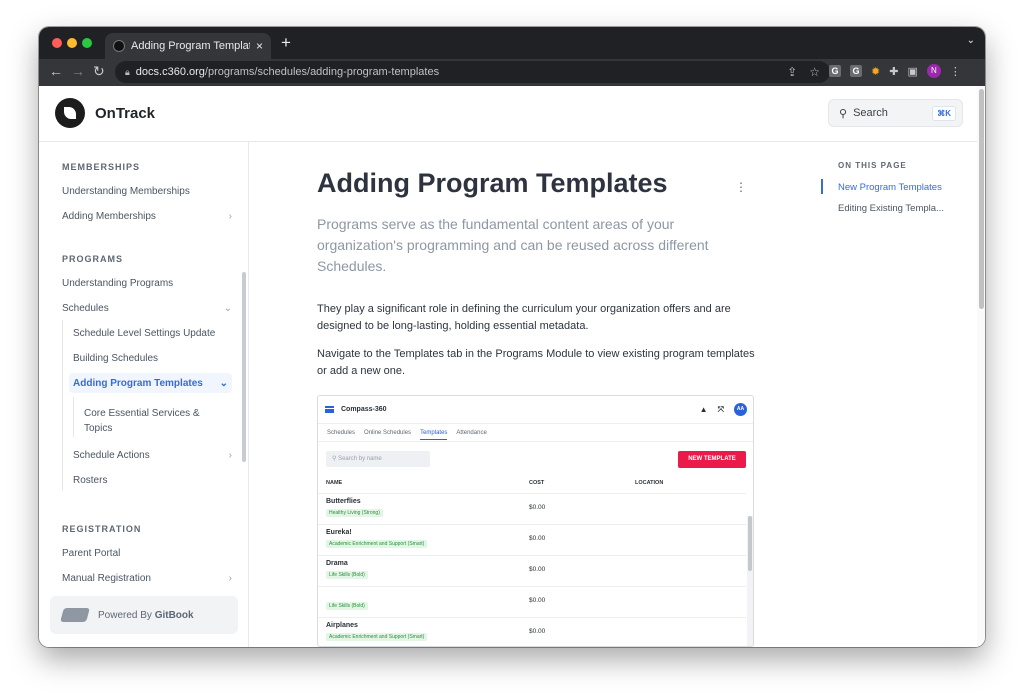  What do you see at coordinates (119, 46) in the screenshot?
I see `favicon-icon` at bounding box center [119, 46].